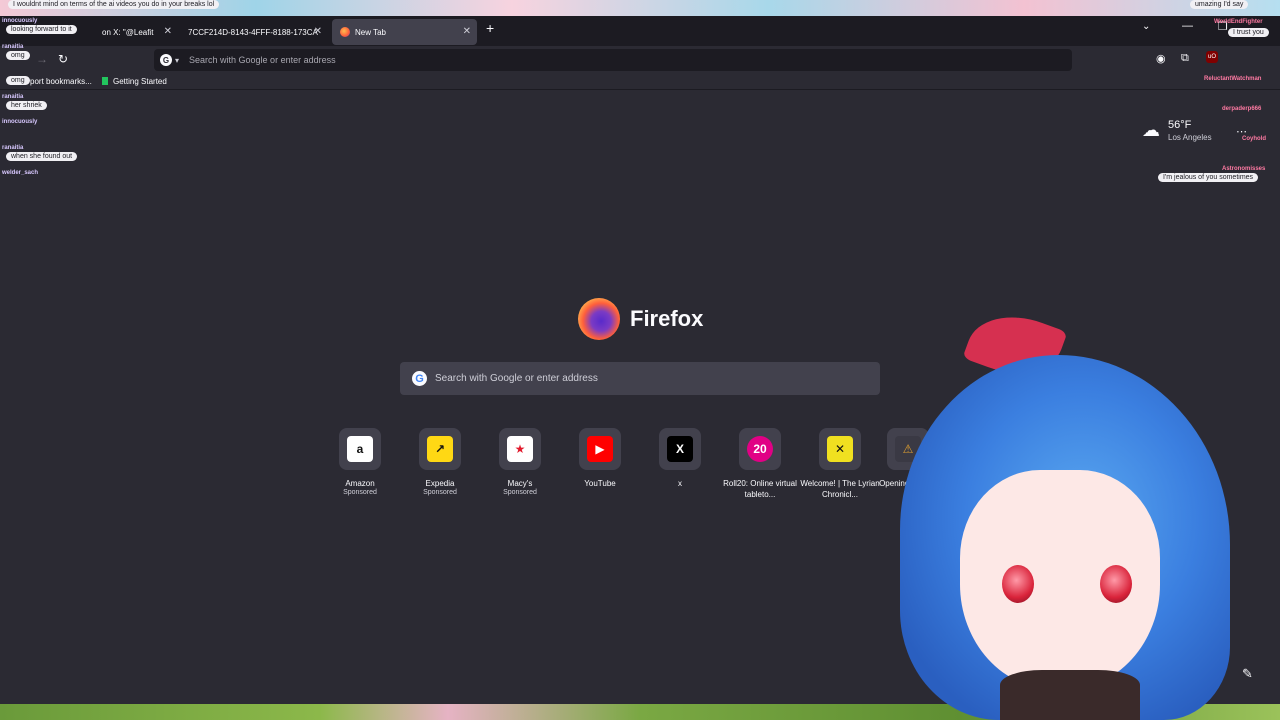 This screenshot has width=1280, height=720. I want to click on chat-username: ReluctantWatchman, so click(1233, 79).